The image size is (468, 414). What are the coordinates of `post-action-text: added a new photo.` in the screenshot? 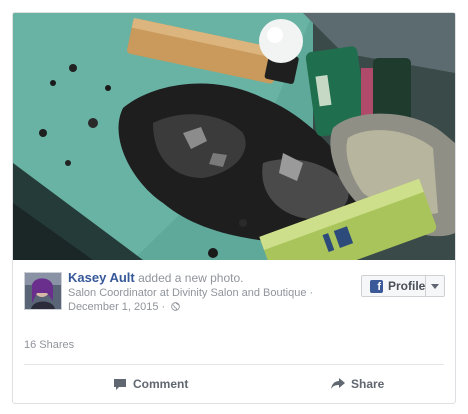 It's located at (191, 278).